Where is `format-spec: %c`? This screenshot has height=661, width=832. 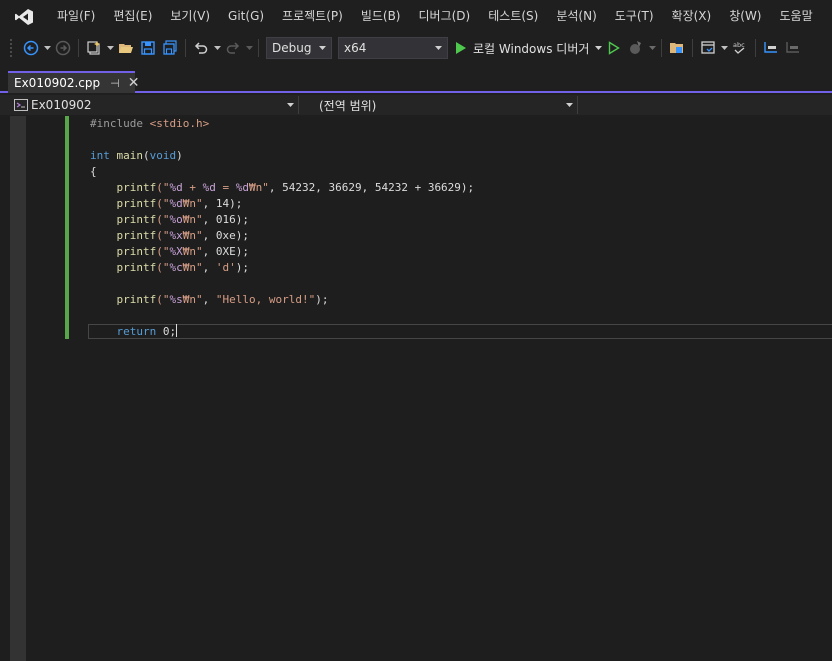
format-spec: %c is located at coordinates (176, 267).